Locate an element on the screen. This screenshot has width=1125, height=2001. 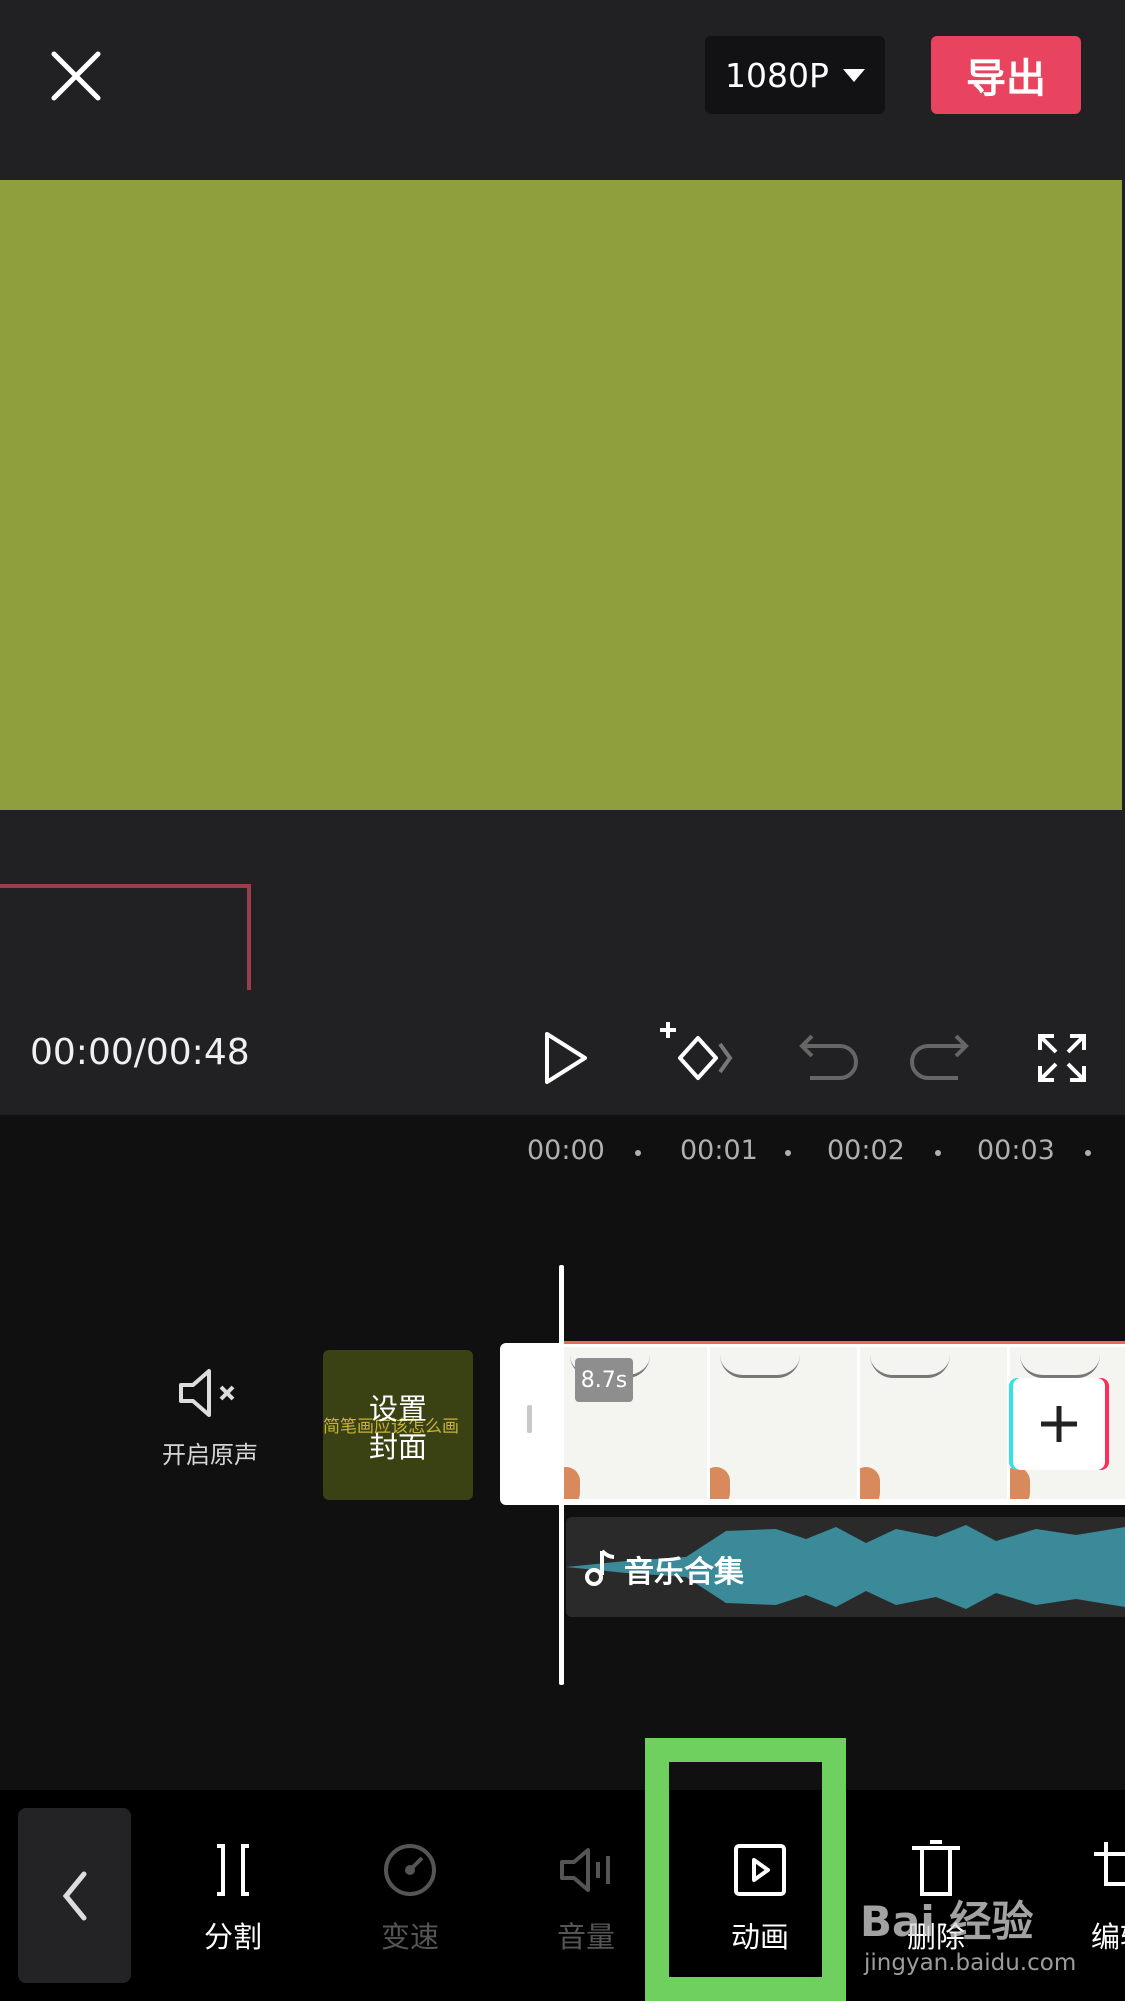
mute-original-audio-button: 开启原声 is located at coordinates (210, 1417).